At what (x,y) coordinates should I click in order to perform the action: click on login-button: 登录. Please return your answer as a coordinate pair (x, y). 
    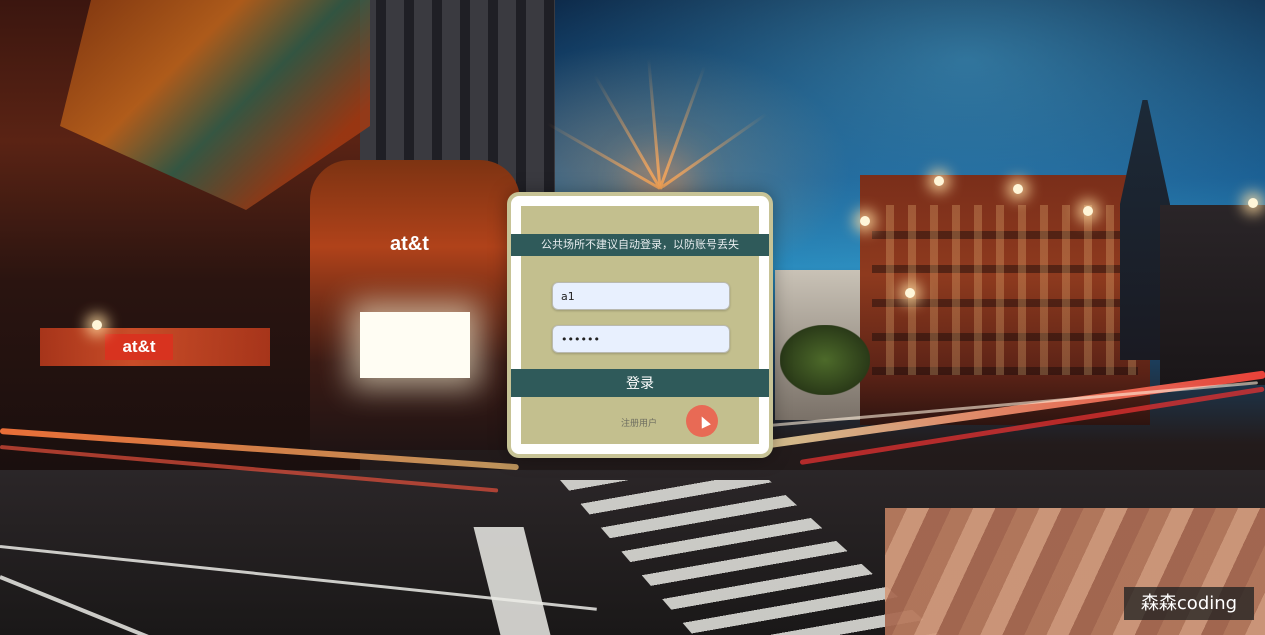
    Looking at the image, I should click on (640, 383).